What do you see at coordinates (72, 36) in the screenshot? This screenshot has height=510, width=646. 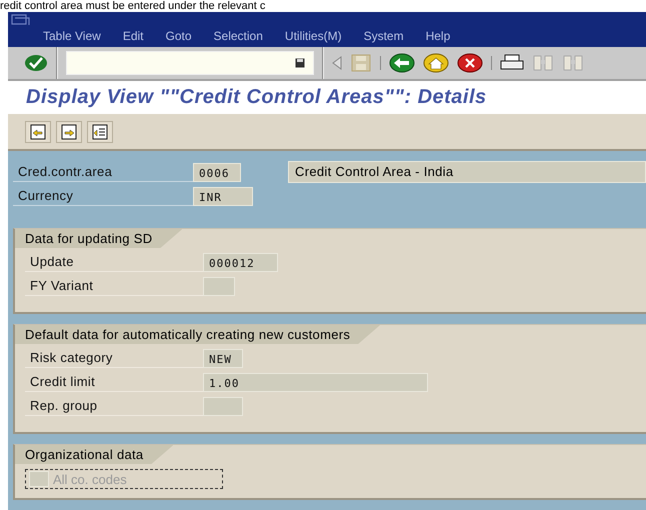 I see `menu-item: Table View` at bounding box center [72, 36].